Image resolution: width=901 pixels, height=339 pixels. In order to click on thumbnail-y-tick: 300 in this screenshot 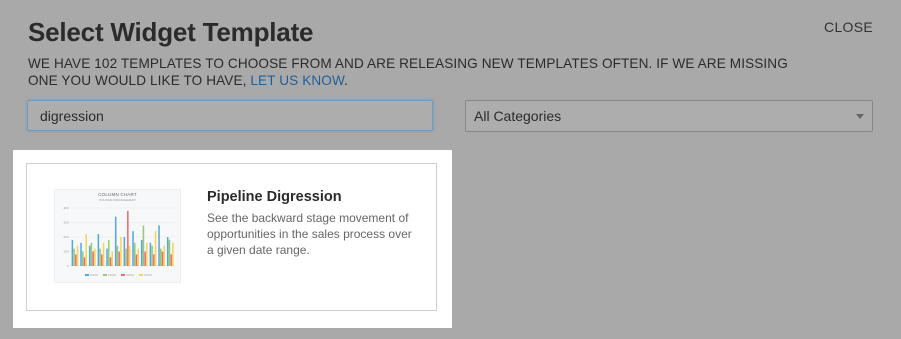, I will do `click(66, 223)`.